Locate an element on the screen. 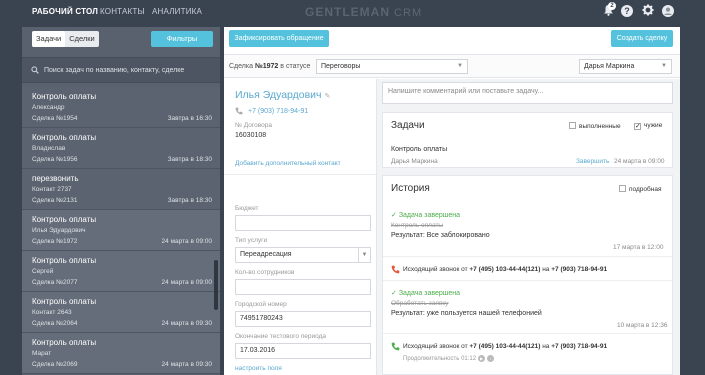 The height and width of the screenshot is (375, 705). employees-label: Кол-во сотрудников is located at coordinates (265, 272).